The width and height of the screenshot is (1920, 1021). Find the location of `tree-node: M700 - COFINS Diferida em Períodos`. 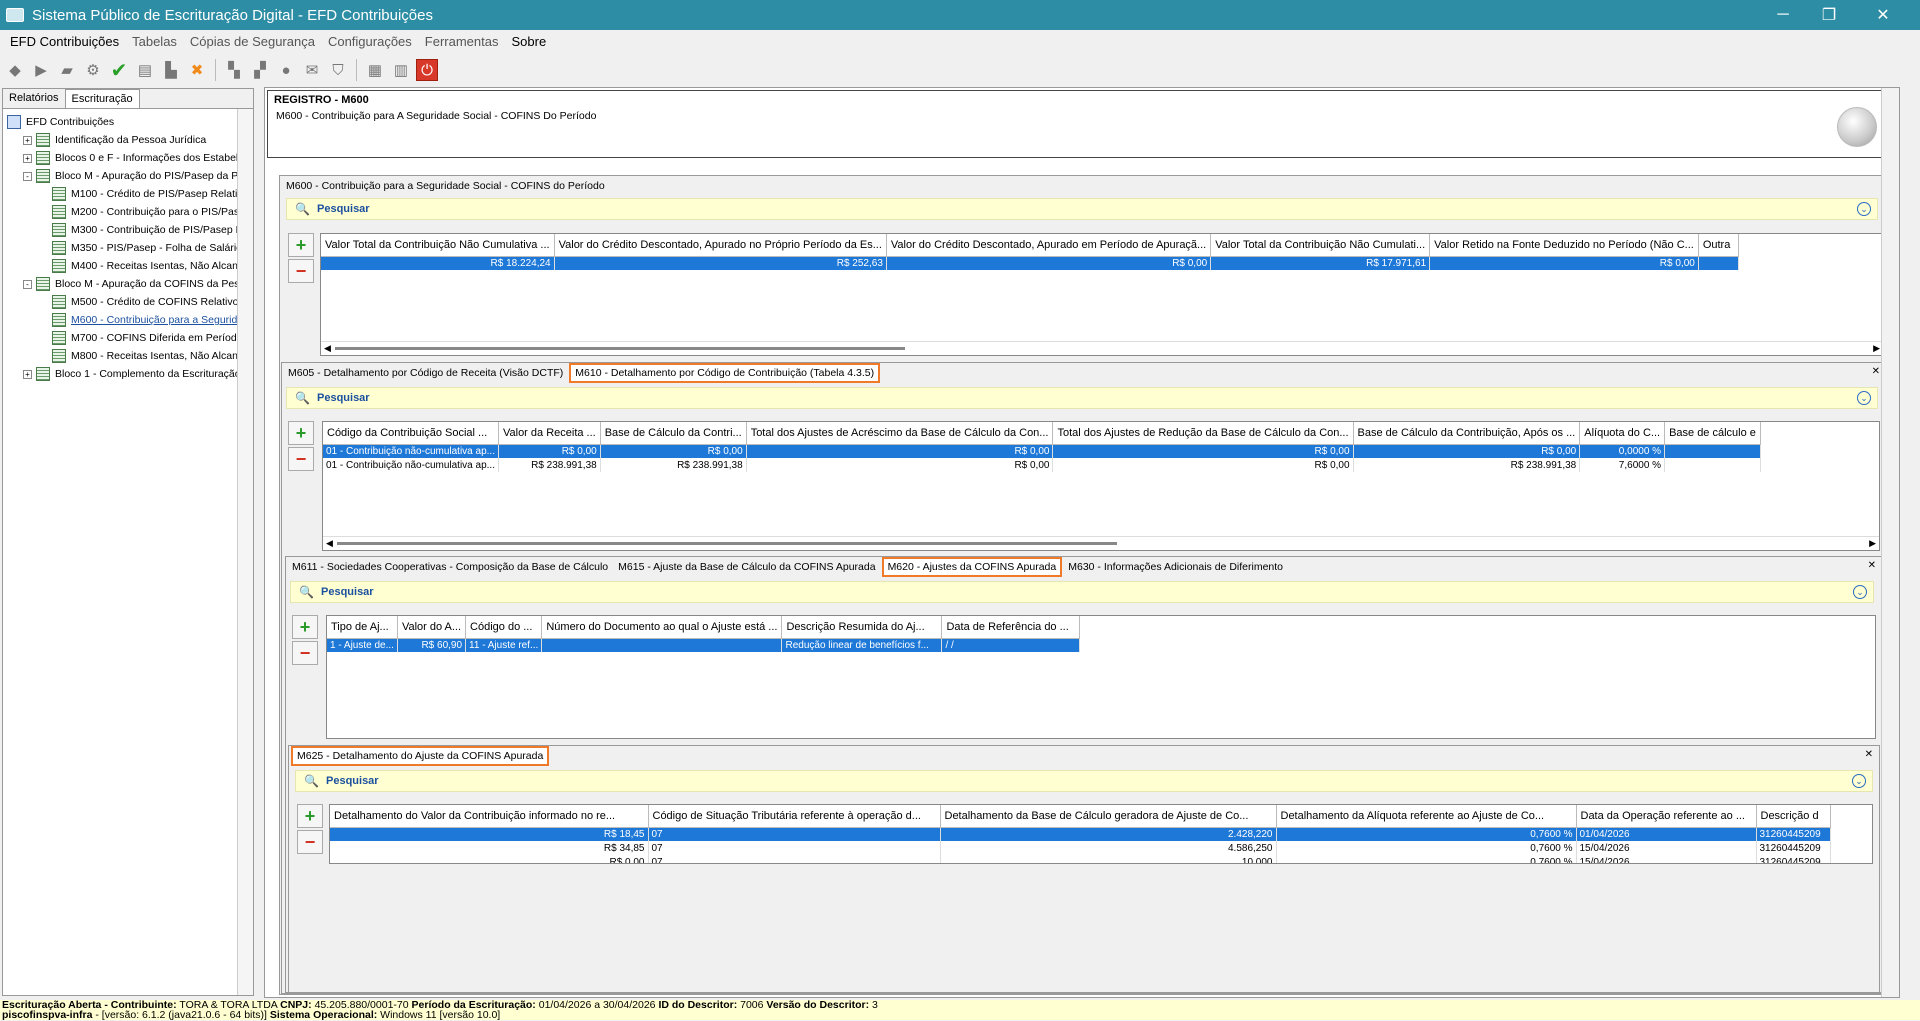

tree-node: M700 - COFINS Diferida em Períodos is located at coordinates (128, 338).